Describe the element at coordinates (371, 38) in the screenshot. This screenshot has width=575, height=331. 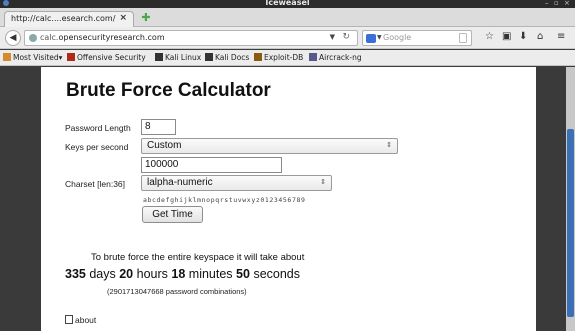
I see `search-engine-icon` at that location.